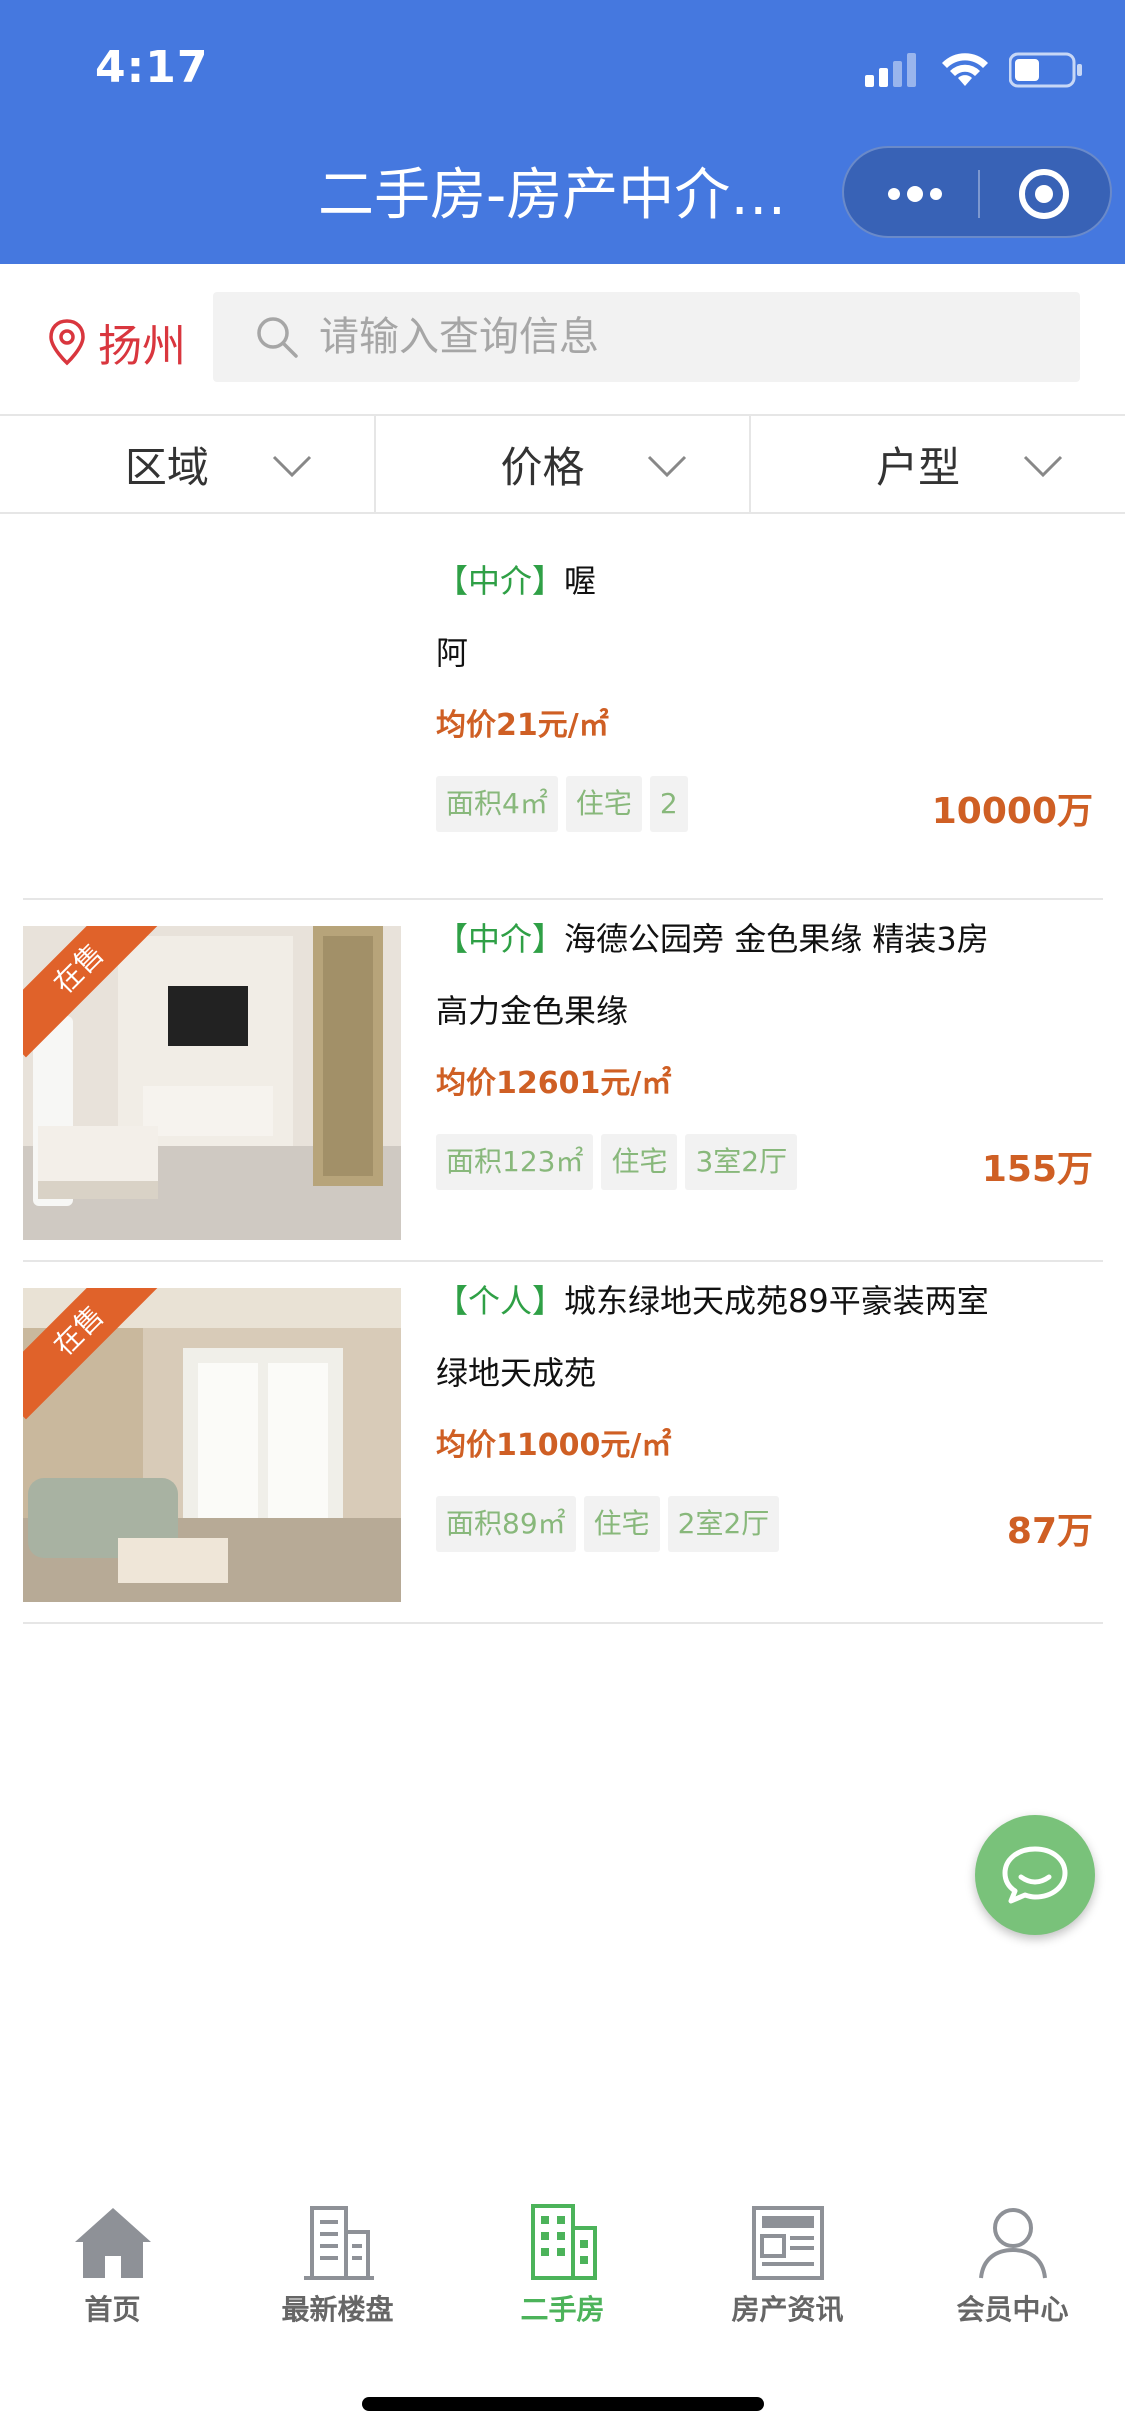  I want to click on capsule-divider, so click(979, 194).